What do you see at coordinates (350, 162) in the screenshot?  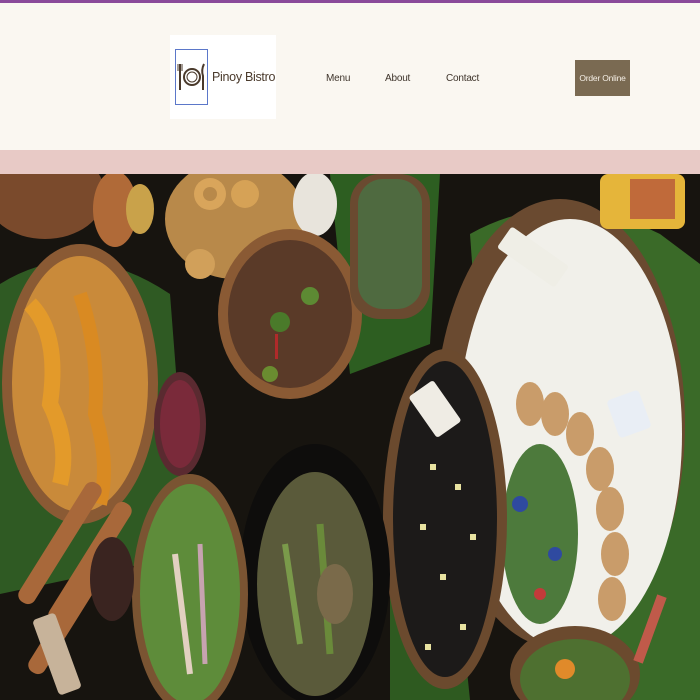 I see `decorative-band` at bounding box center [350, 162].